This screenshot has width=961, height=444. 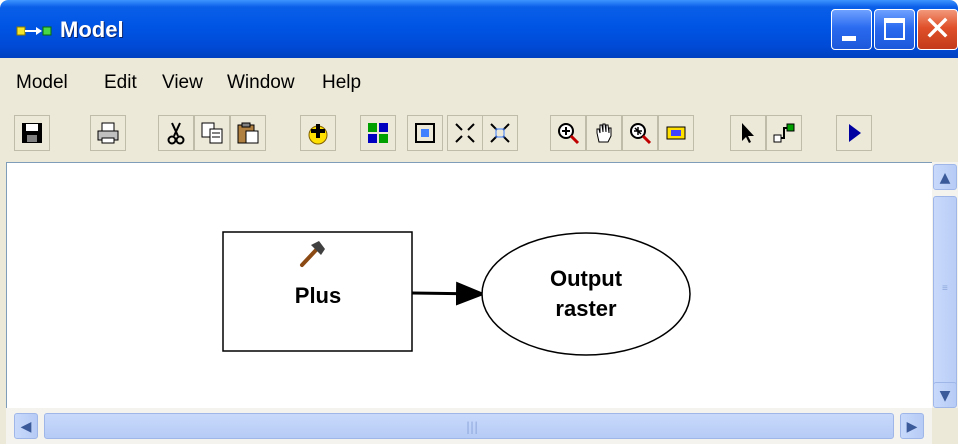 I want to click on add-data-icon, so click(x=318, y=134).